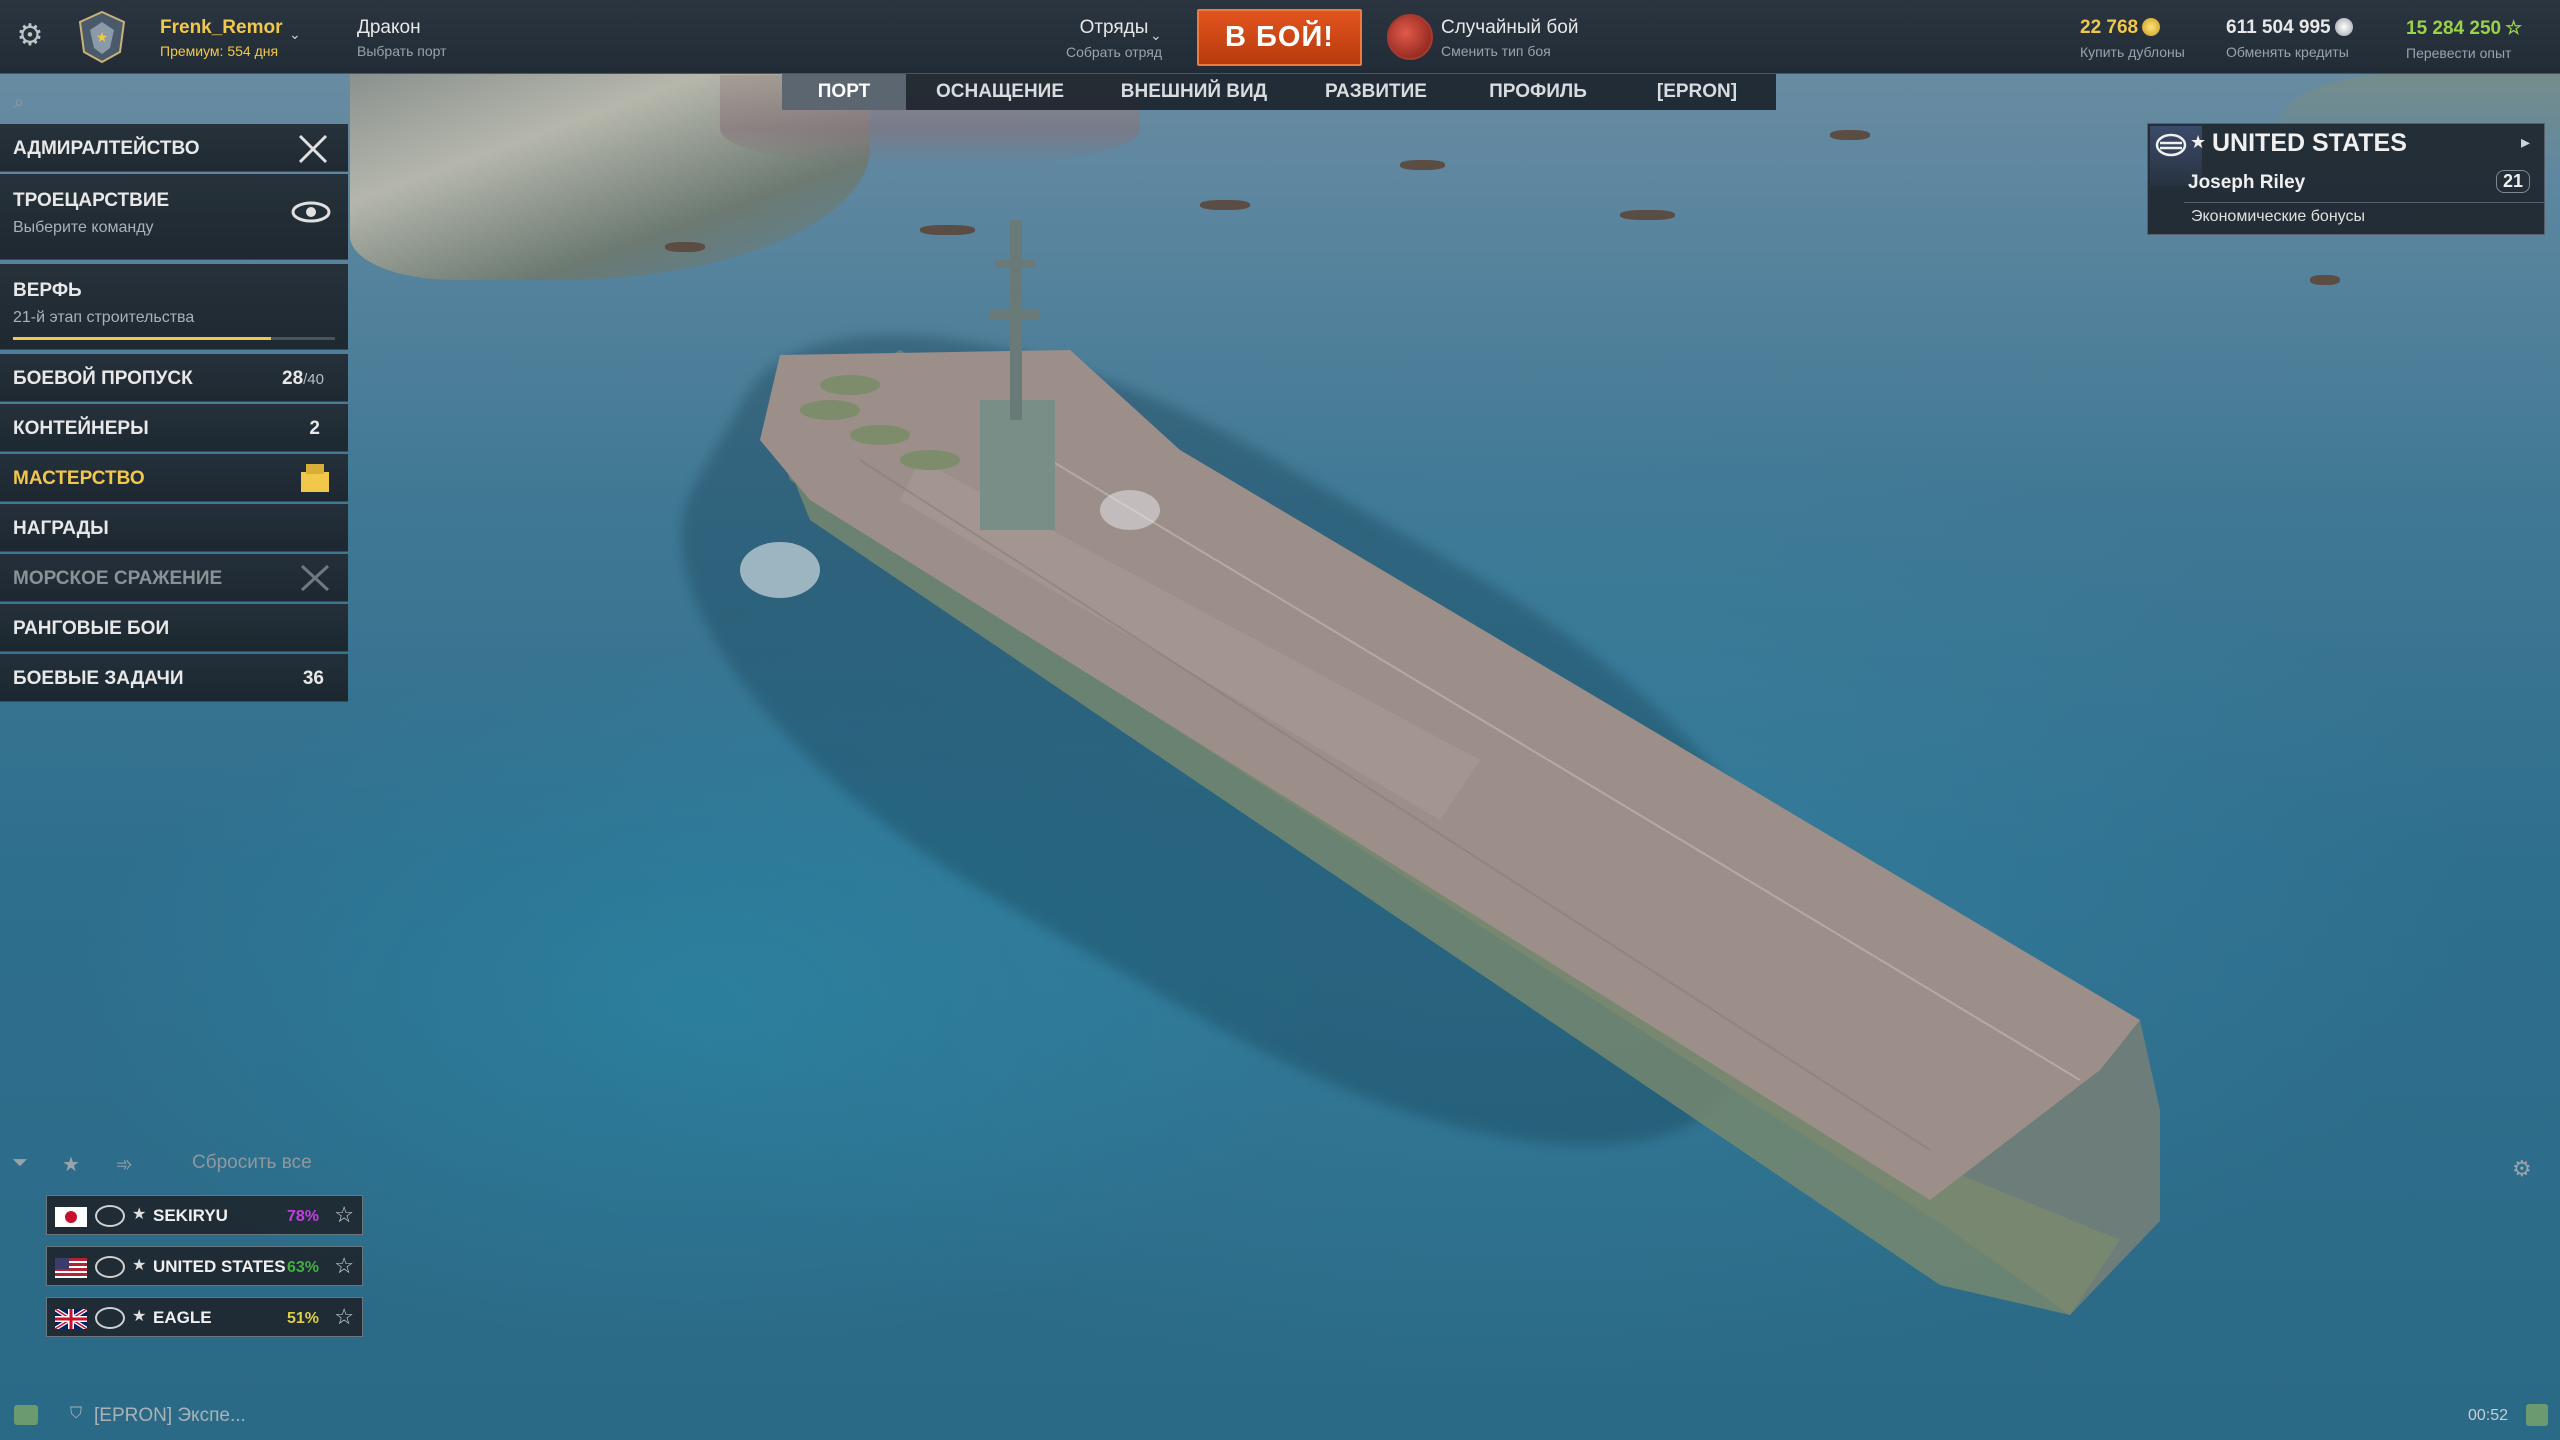 This screenshot has height=1440, width=2560. I want to click on divisions-button: Отряды Собрать отряд, so click(1114, 38).